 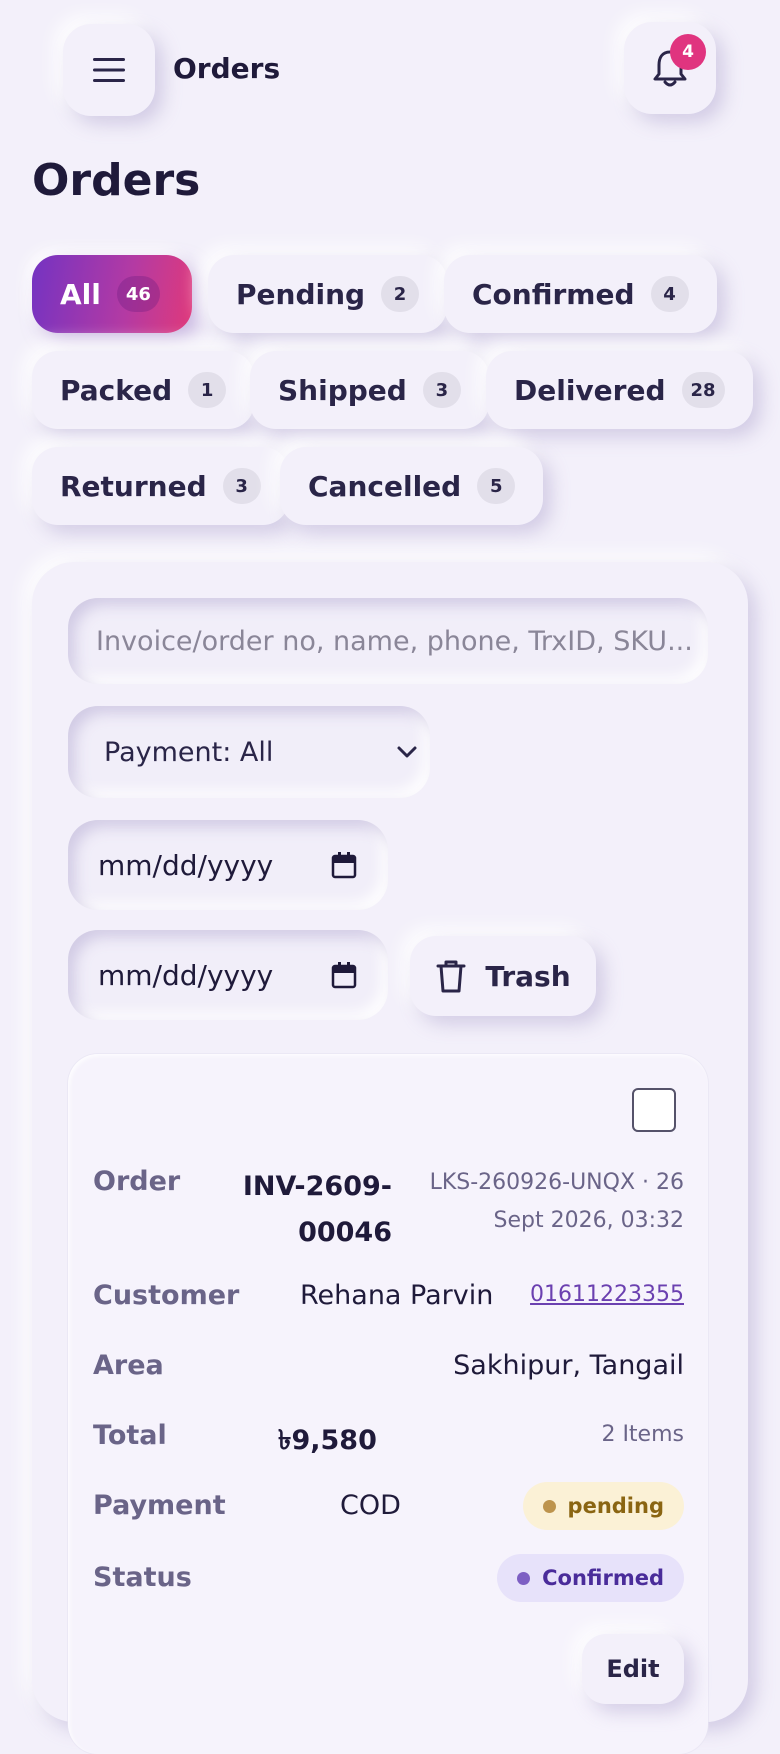 I want to click on trash-icon, so click(x=451, y=976).